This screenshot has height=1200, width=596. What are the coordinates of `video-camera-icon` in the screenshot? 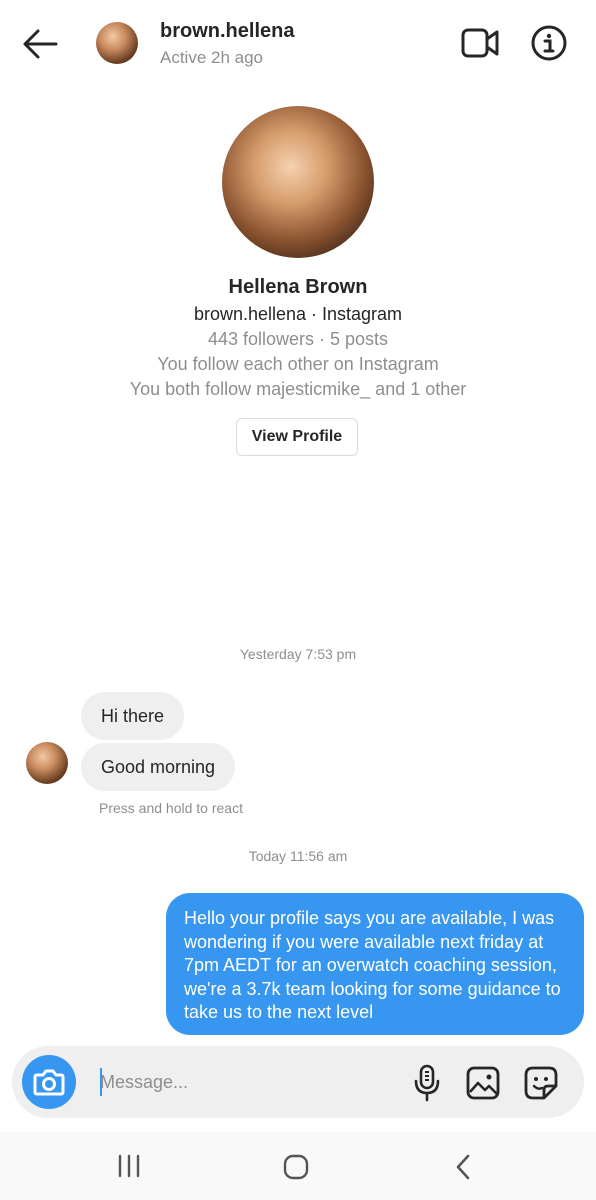 It's located at (480, 43).